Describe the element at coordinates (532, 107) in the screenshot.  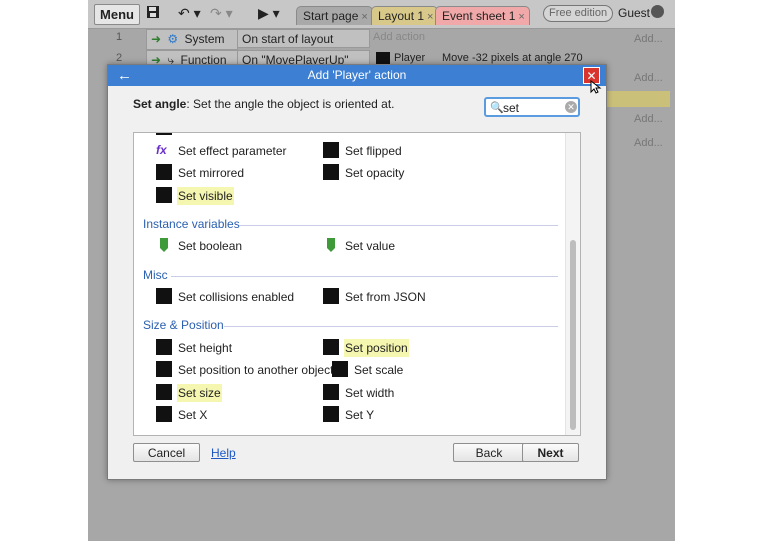
I see `search-input: 🔍 set ✕` at that location.